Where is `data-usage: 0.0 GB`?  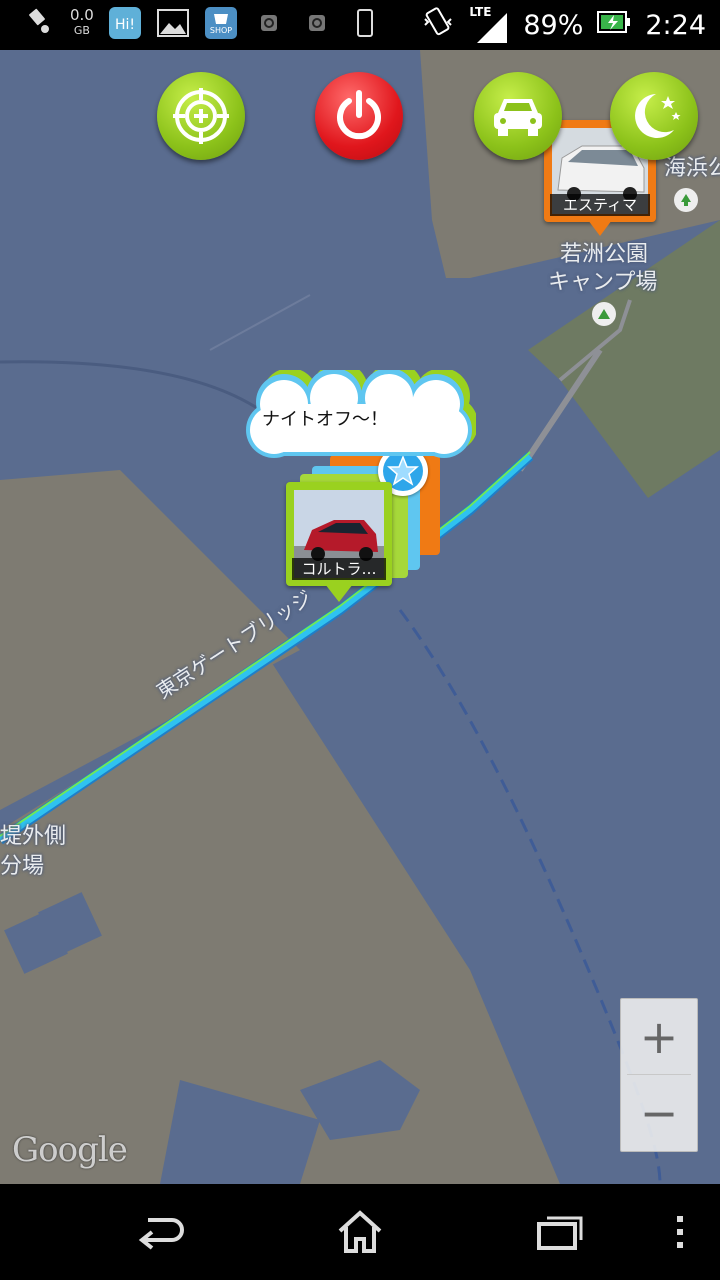 data-usage: 0.0 GB is located at coordinates (82, 22).